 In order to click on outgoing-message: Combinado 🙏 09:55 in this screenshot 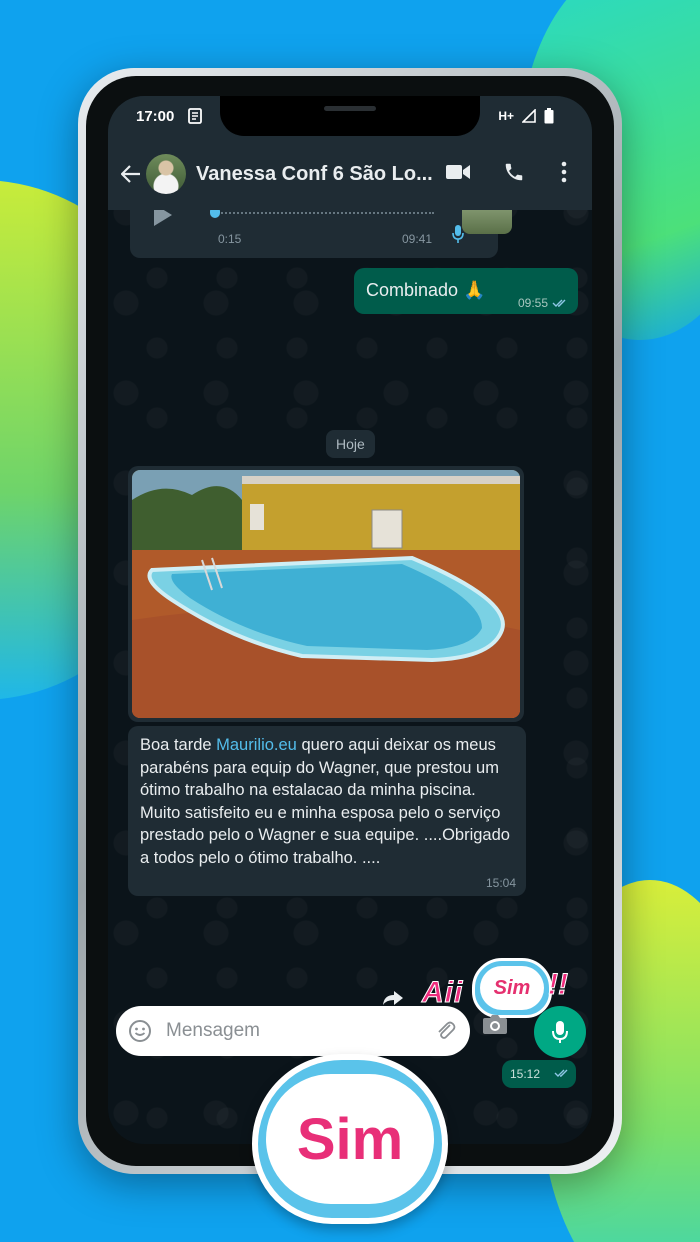, I will do `click(466, 291)`.